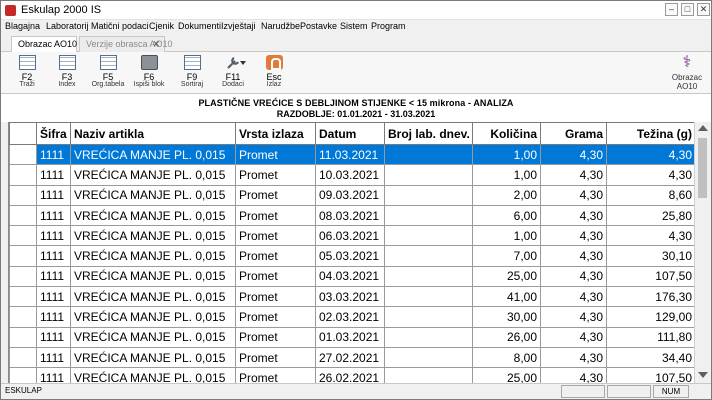 The image size is (712, 400). What do you see at coordinates (687, 74) in the screenshot?
I see `obrazac-ao10-button: ⚕ Obrazac AO10` at bounding box center [687, 74].